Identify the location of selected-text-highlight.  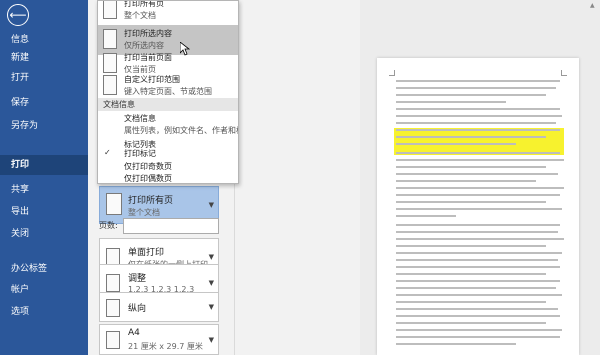
(479, 141).